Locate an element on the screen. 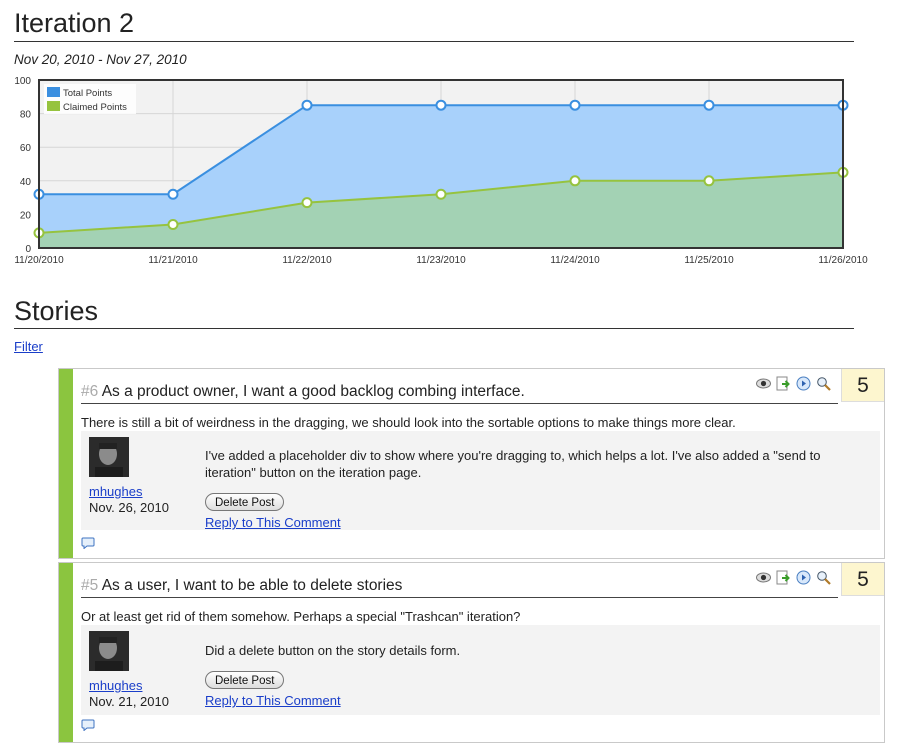  comment-date: Nov. 26, 2010 is located at coordinates (129, 507).